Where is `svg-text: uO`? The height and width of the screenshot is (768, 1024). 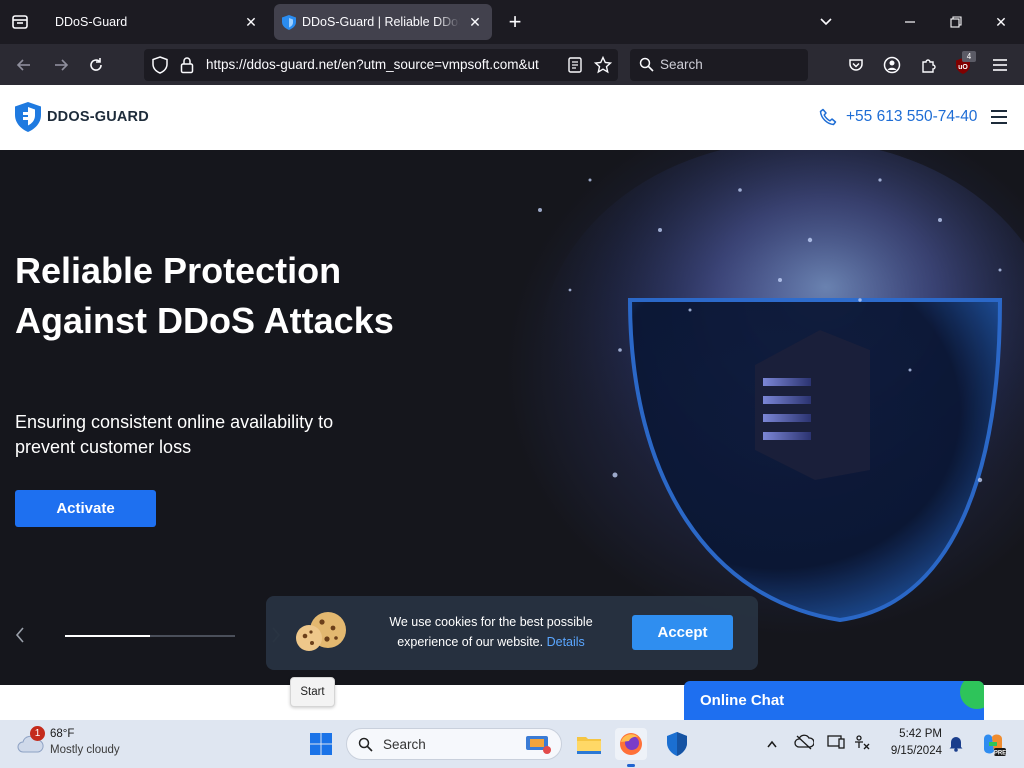
svg-text: uO is located at coordinates (963, 67).